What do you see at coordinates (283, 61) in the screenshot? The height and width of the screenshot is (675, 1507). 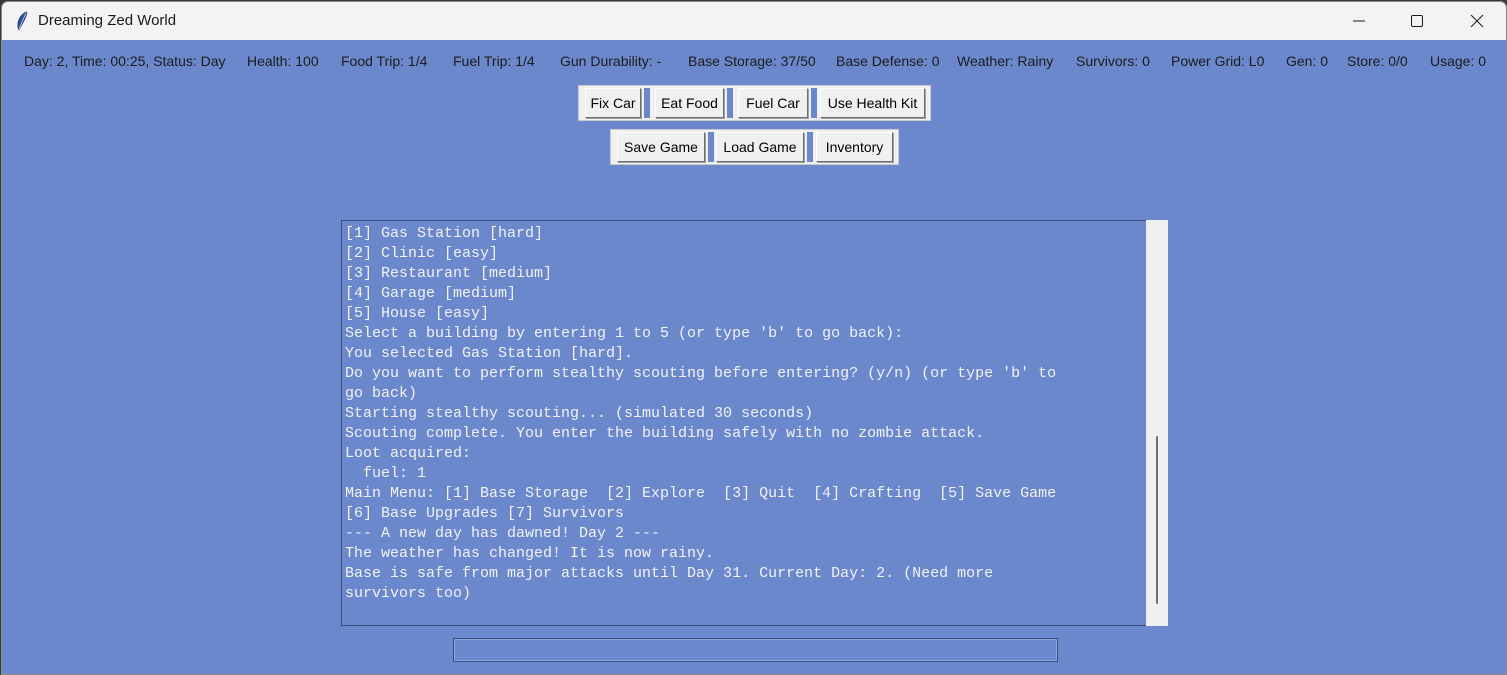 I see `health-status: Health: 100` at bounding box center [283, 61].